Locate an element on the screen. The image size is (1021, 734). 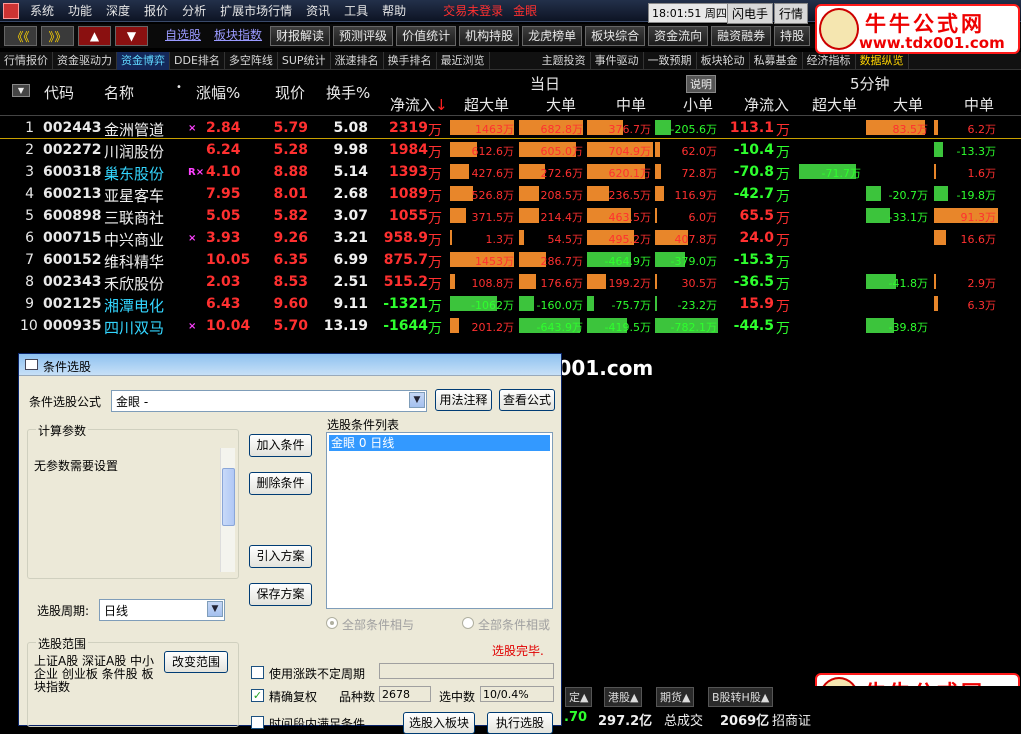
col-price: 现价 is located at coordinates (290, 92).